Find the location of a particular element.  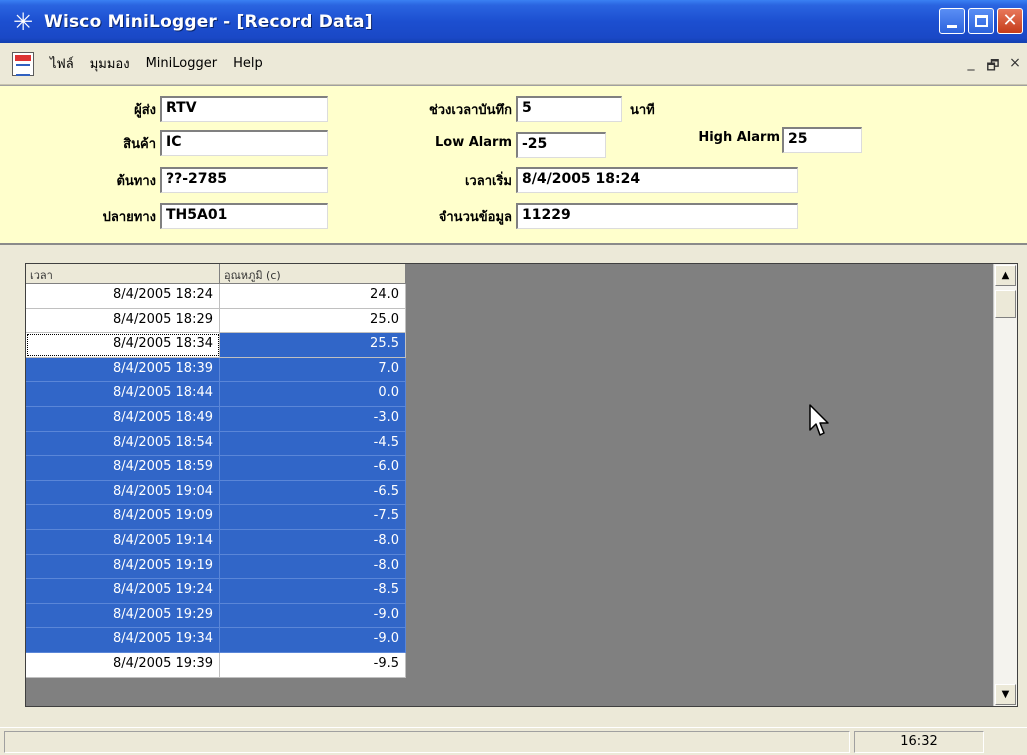

table-row: 8/4/2005 19:04 -6.5 is located at coordinates (216, 493).